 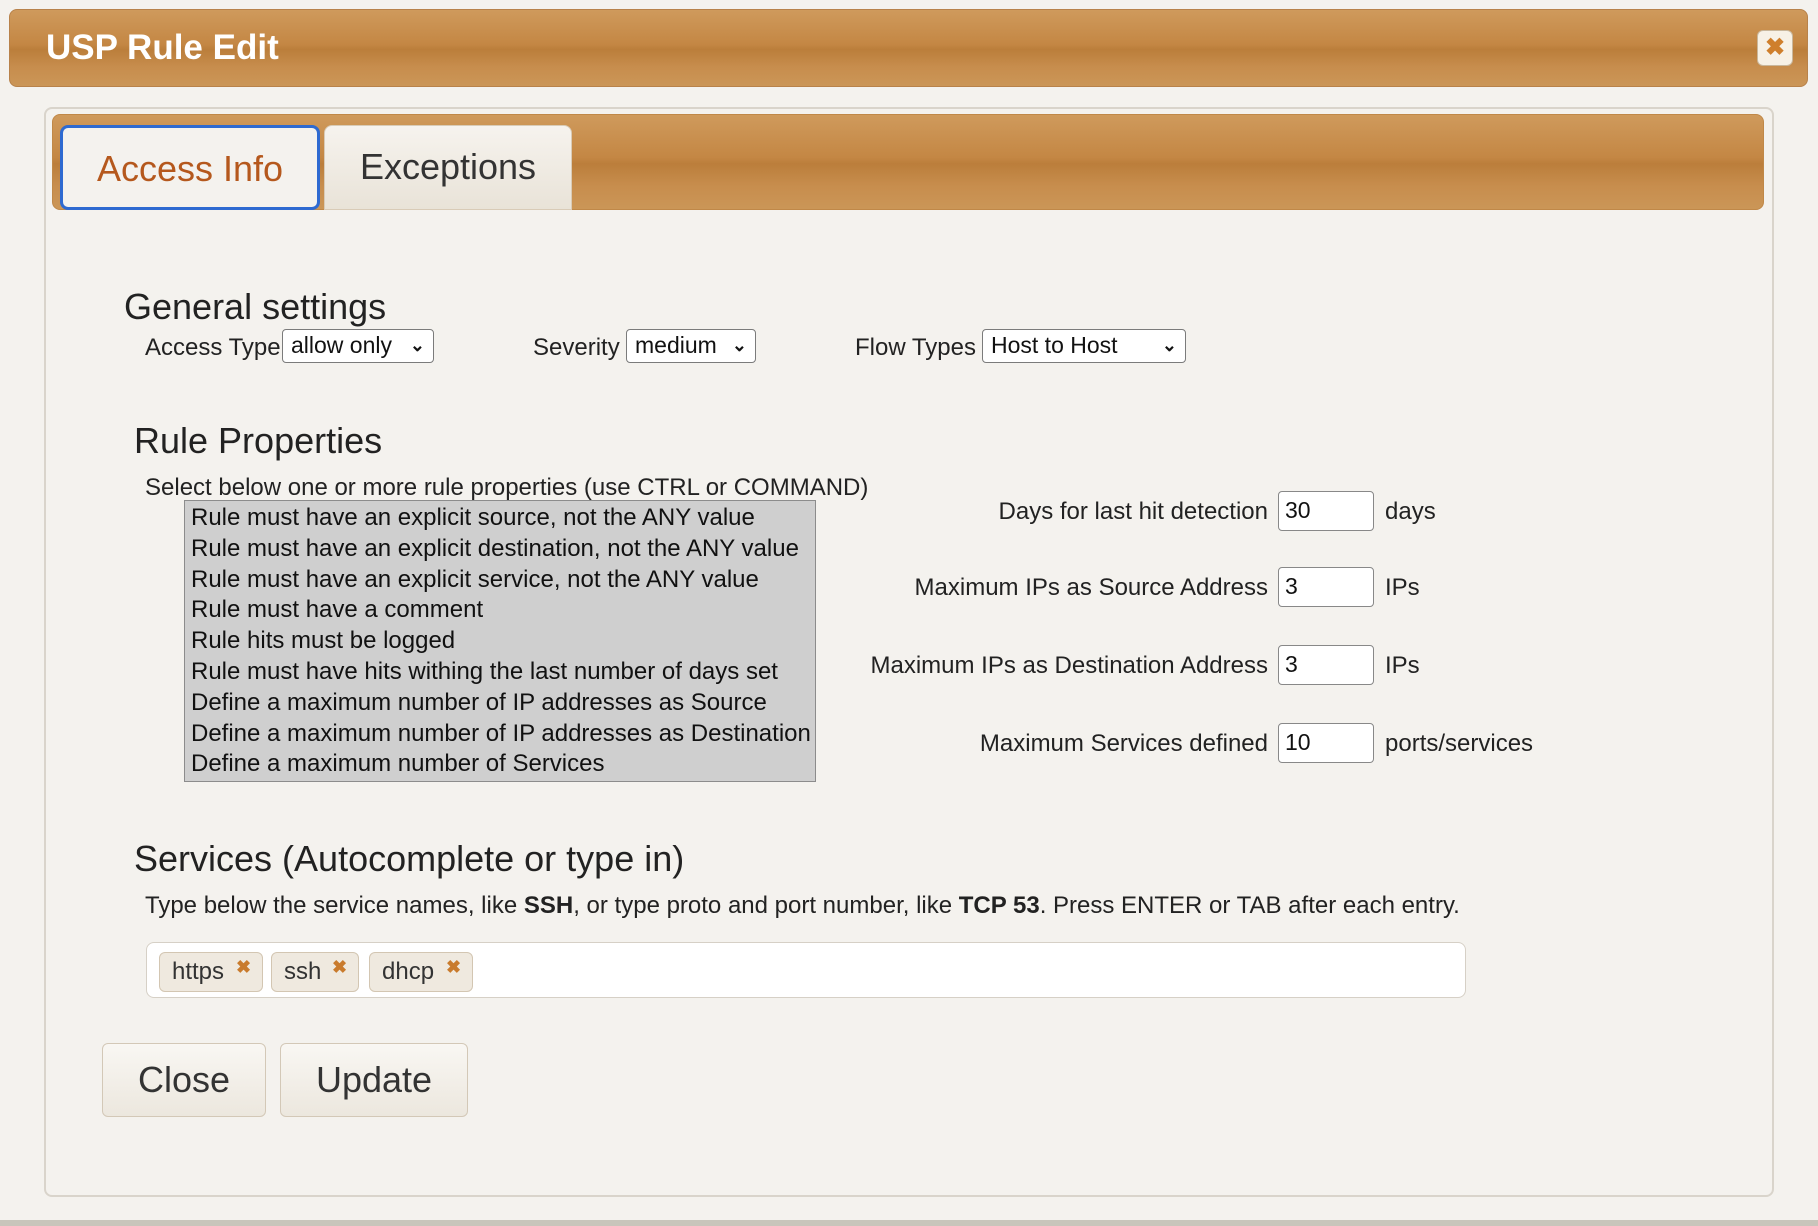 I want to click on list-item: Define a maximum number of Services, so click(x=500, y=764).